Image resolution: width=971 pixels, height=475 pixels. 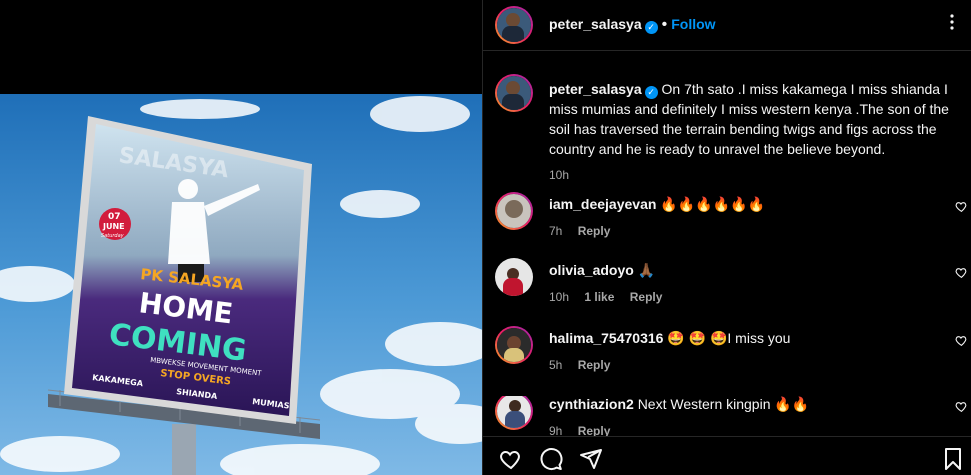 I want to click on author-avatar, so click(x=514, y=25).